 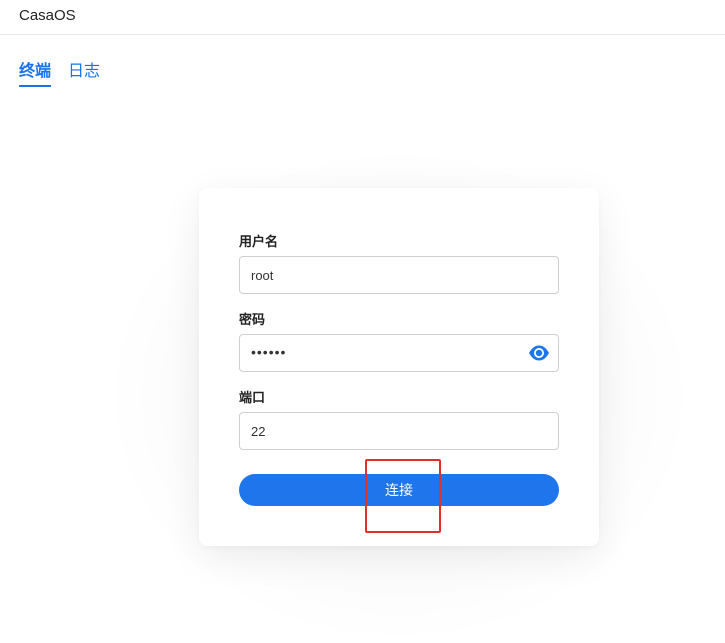 What do you see at coordinates (269, 352) in the screenshot?
I see `password-value: ••••••` at bounding box center [269, 352].